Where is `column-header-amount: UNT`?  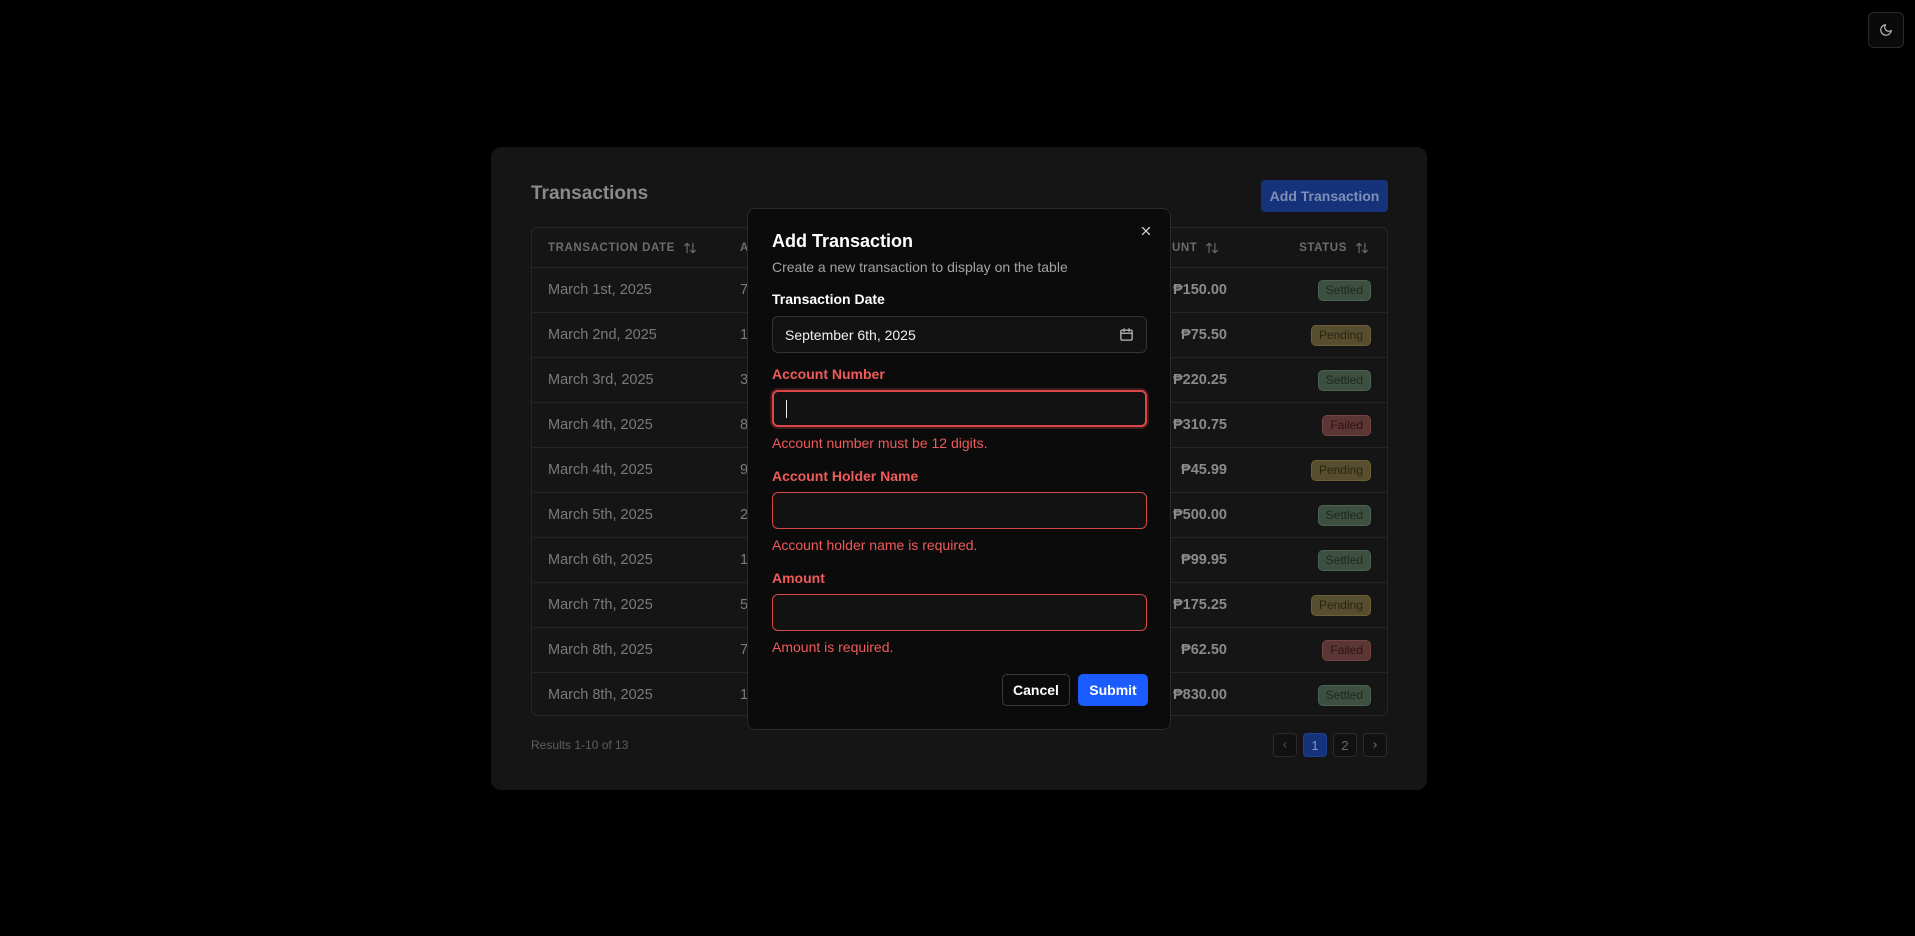
column-header-amount: UNT is located at coordinates (1195, 248).